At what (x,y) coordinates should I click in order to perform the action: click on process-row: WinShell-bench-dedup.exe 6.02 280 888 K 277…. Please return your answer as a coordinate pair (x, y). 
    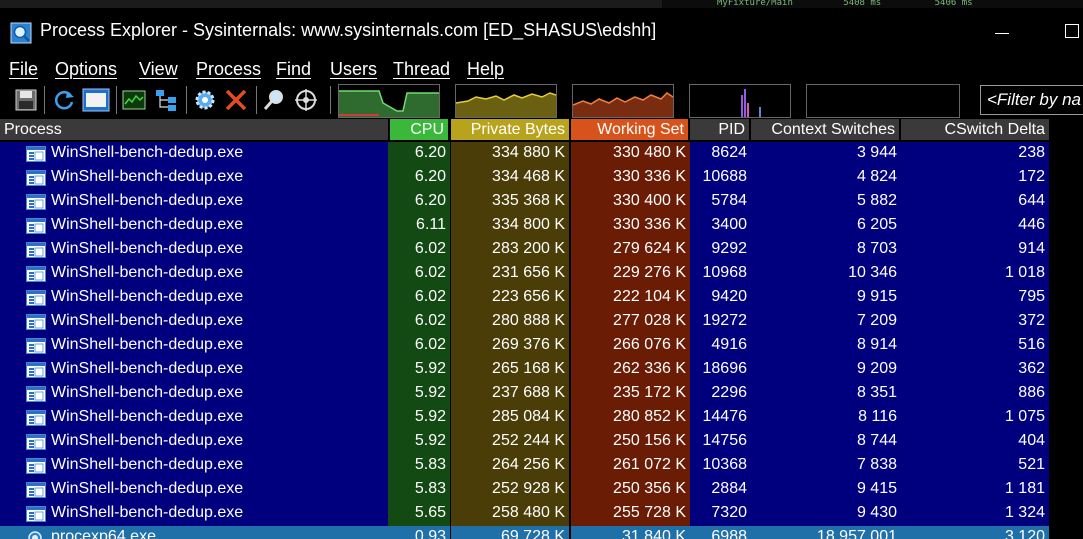
    Looking at the image, I should click on (541, 322).